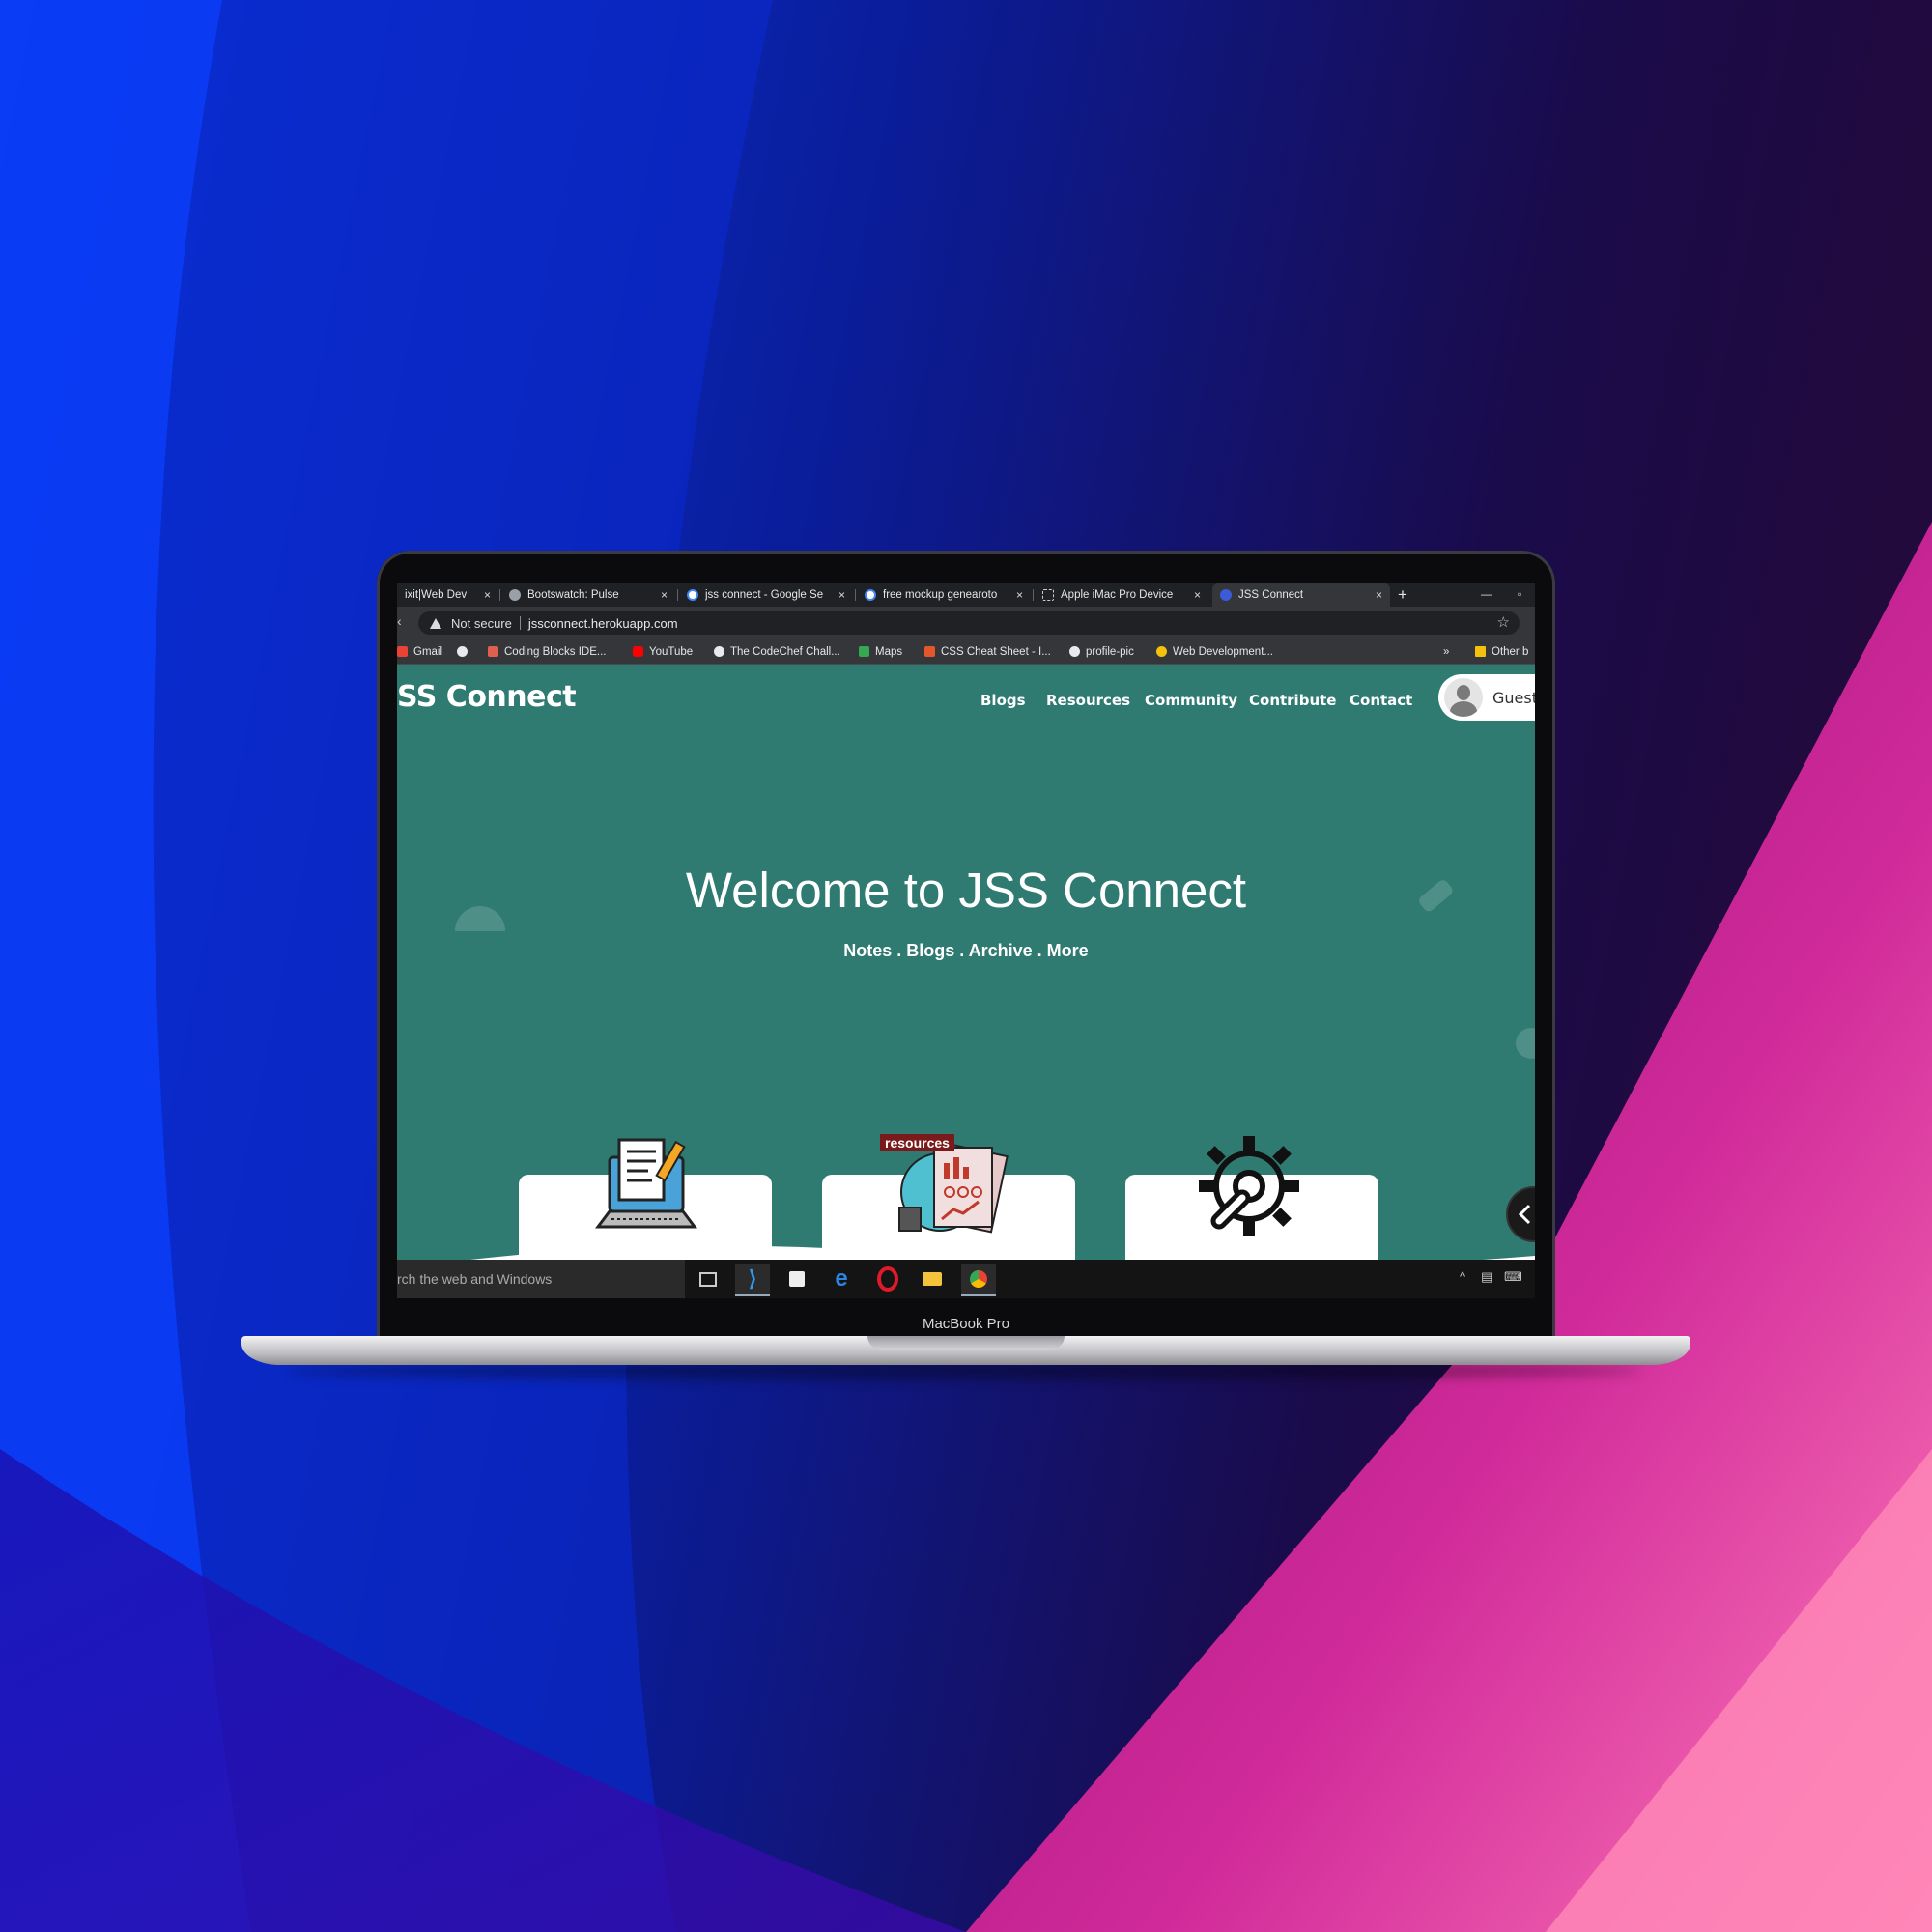 Image resolution: width=1932 pixels, height=1932 pixels. What do you see at coordinates (436, 595) in the screenshot?
I see `tab-title: ixit|Web Dev` at bounding box center [436, 595].